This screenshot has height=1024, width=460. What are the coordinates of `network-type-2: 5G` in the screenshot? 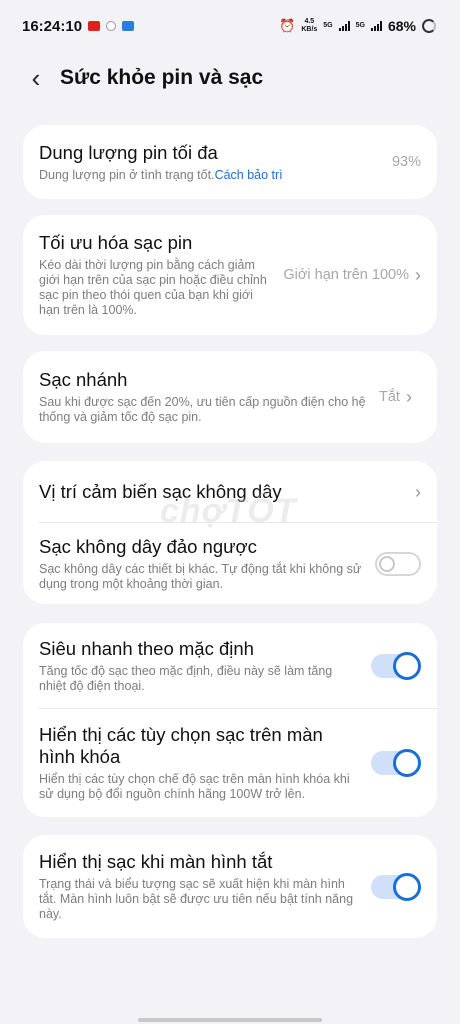 It's located at (360, 25).